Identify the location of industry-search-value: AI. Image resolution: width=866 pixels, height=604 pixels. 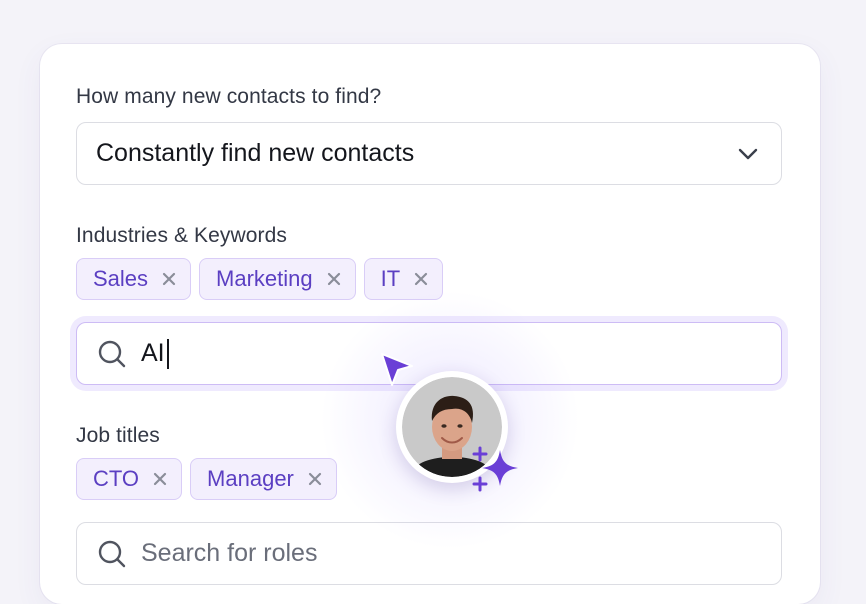
(155, 353).